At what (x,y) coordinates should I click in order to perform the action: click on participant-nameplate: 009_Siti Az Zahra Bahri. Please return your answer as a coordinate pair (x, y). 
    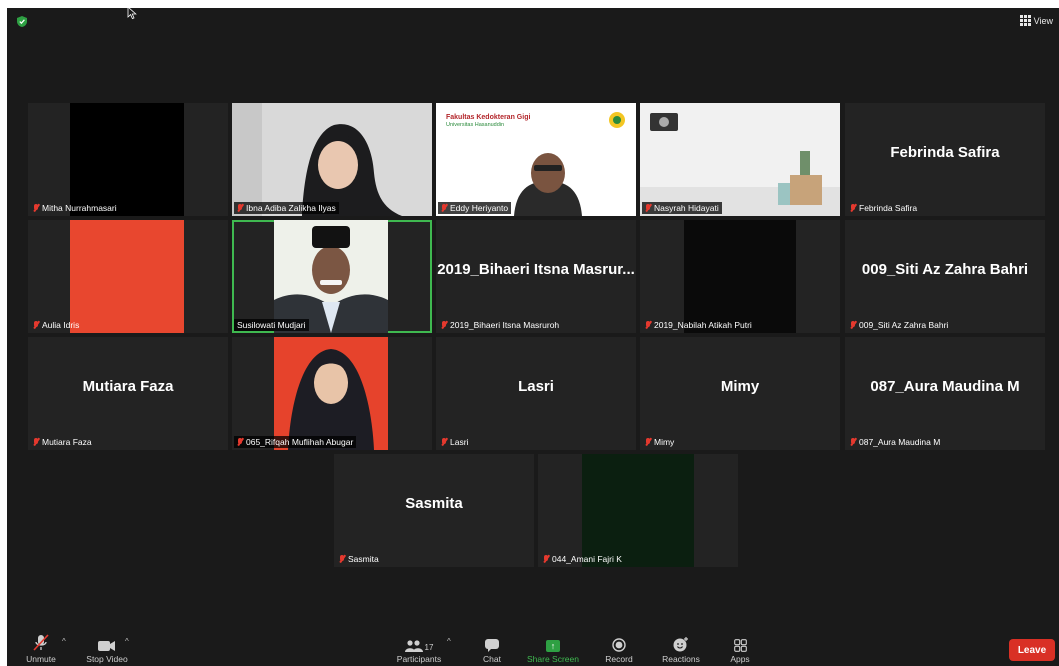
    Looking at the image, I should click on (899, 325).